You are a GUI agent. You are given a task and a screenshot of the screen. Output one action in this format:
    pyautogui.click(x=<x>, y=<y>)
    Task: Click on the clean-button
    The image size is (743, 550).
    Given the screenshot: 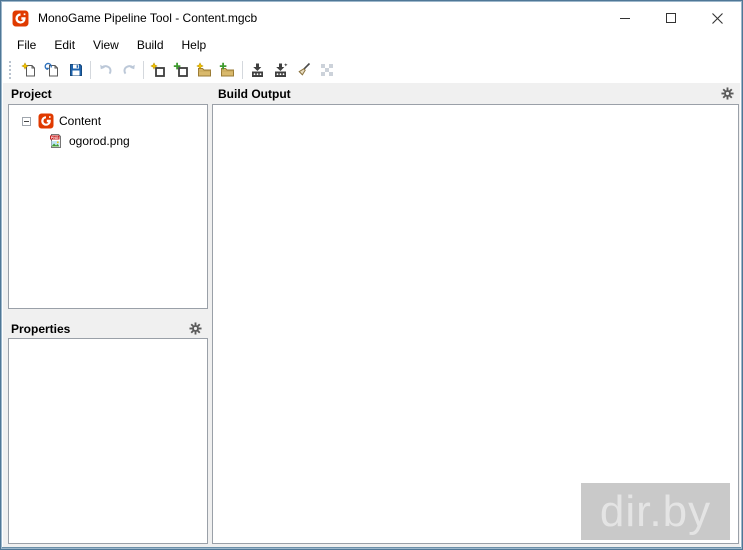 What is the action you would take?
    pyautogui.click(x=303, y=70)
    